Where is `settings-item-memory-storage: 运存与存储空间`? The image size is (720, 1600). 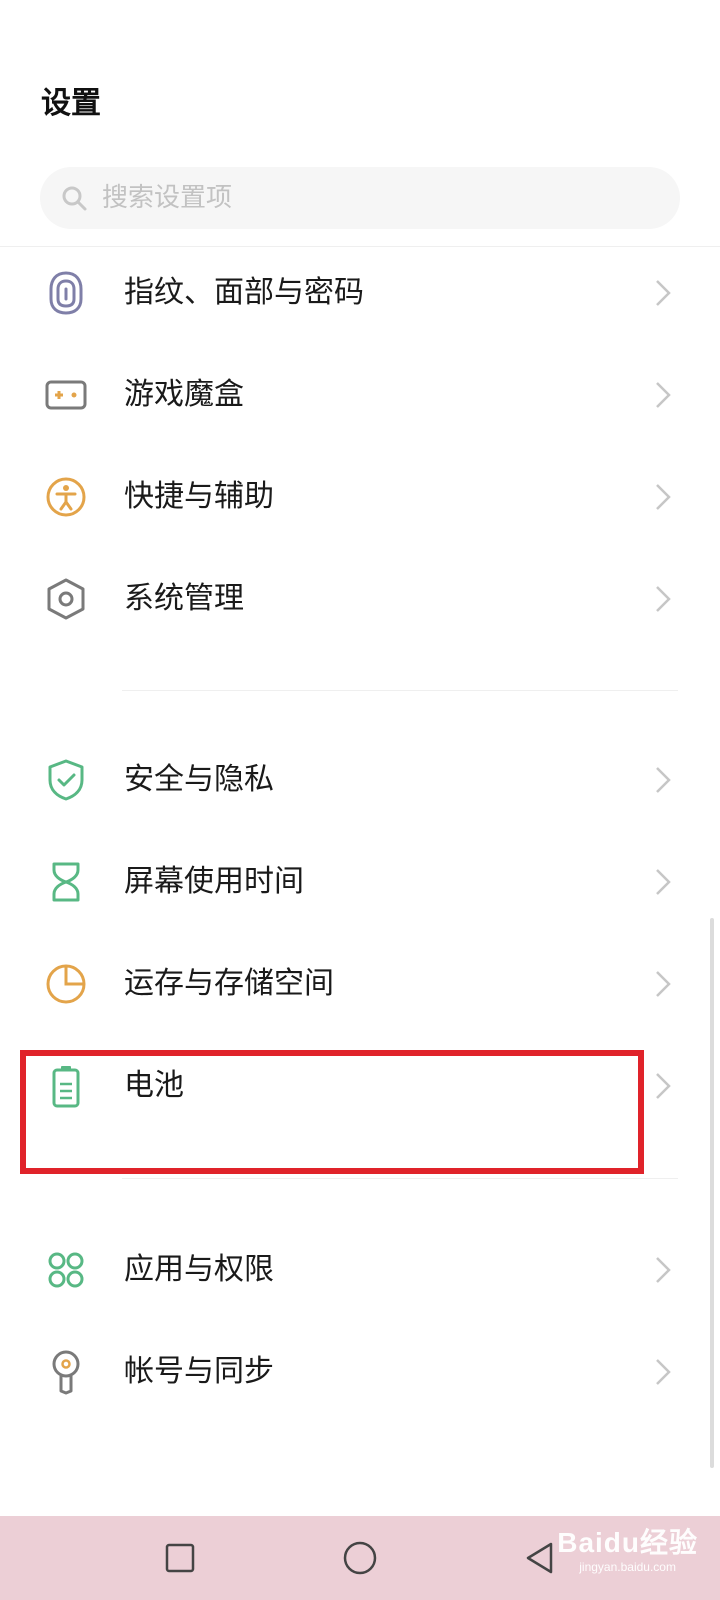 settings-item-memory-storage: 运存与存储空间 is located at coordinates (360, 984).